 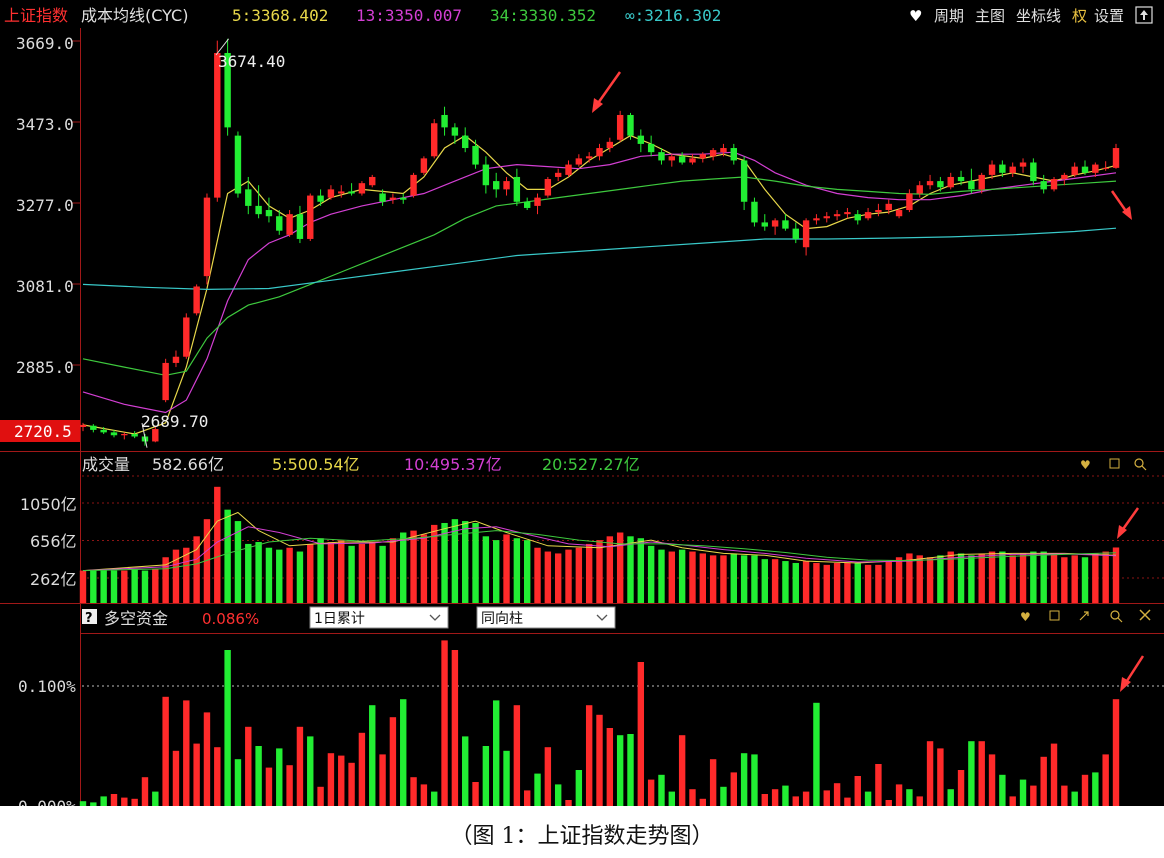 What do you see at coordinates (174, 421) in the screenshot?
I see `low-price-label: 2689.70` at bounding box center [174, 421].